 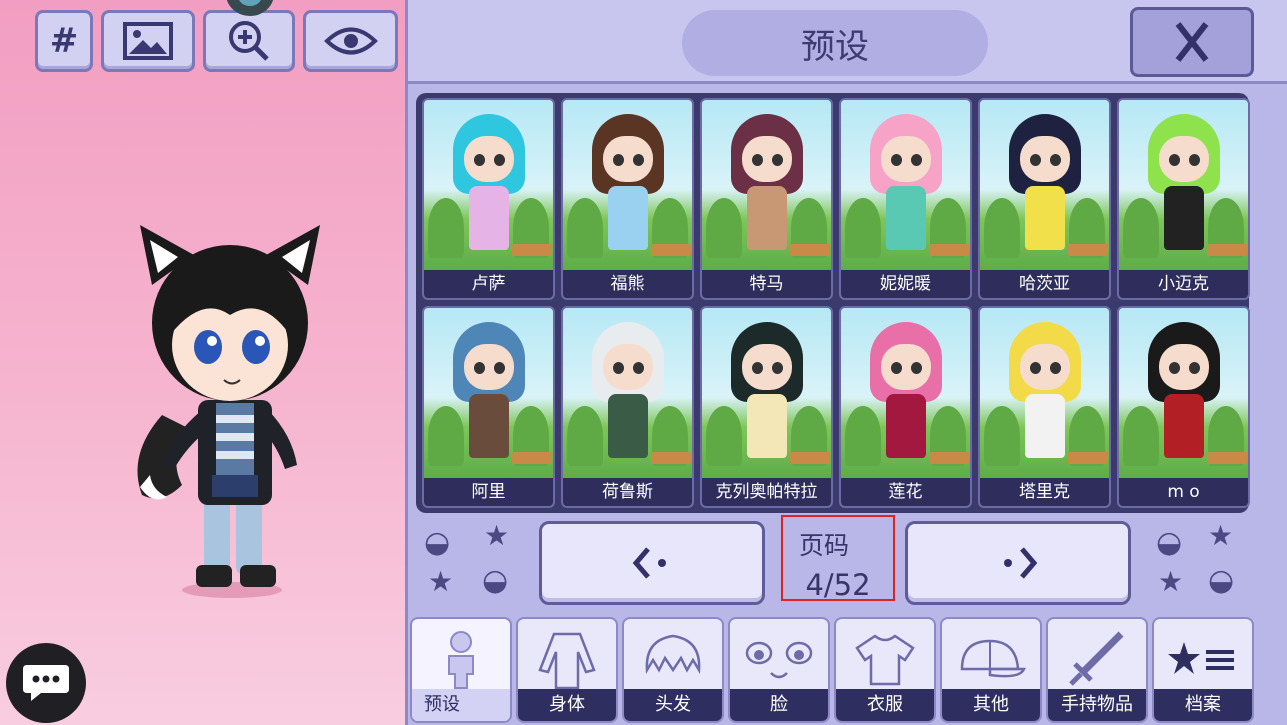 What do you see at coordinates (627, 284) in the screenshot?
I see `preset-name: 福熊` at bounding box center [627, 284].